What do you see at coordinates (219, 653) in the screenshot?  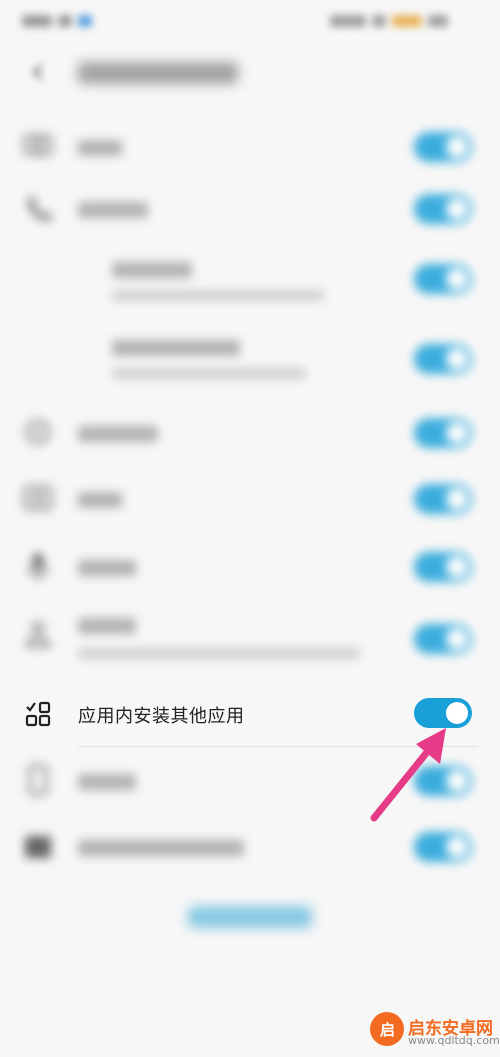 I see `permission-description` at bounding box center [219, 653].